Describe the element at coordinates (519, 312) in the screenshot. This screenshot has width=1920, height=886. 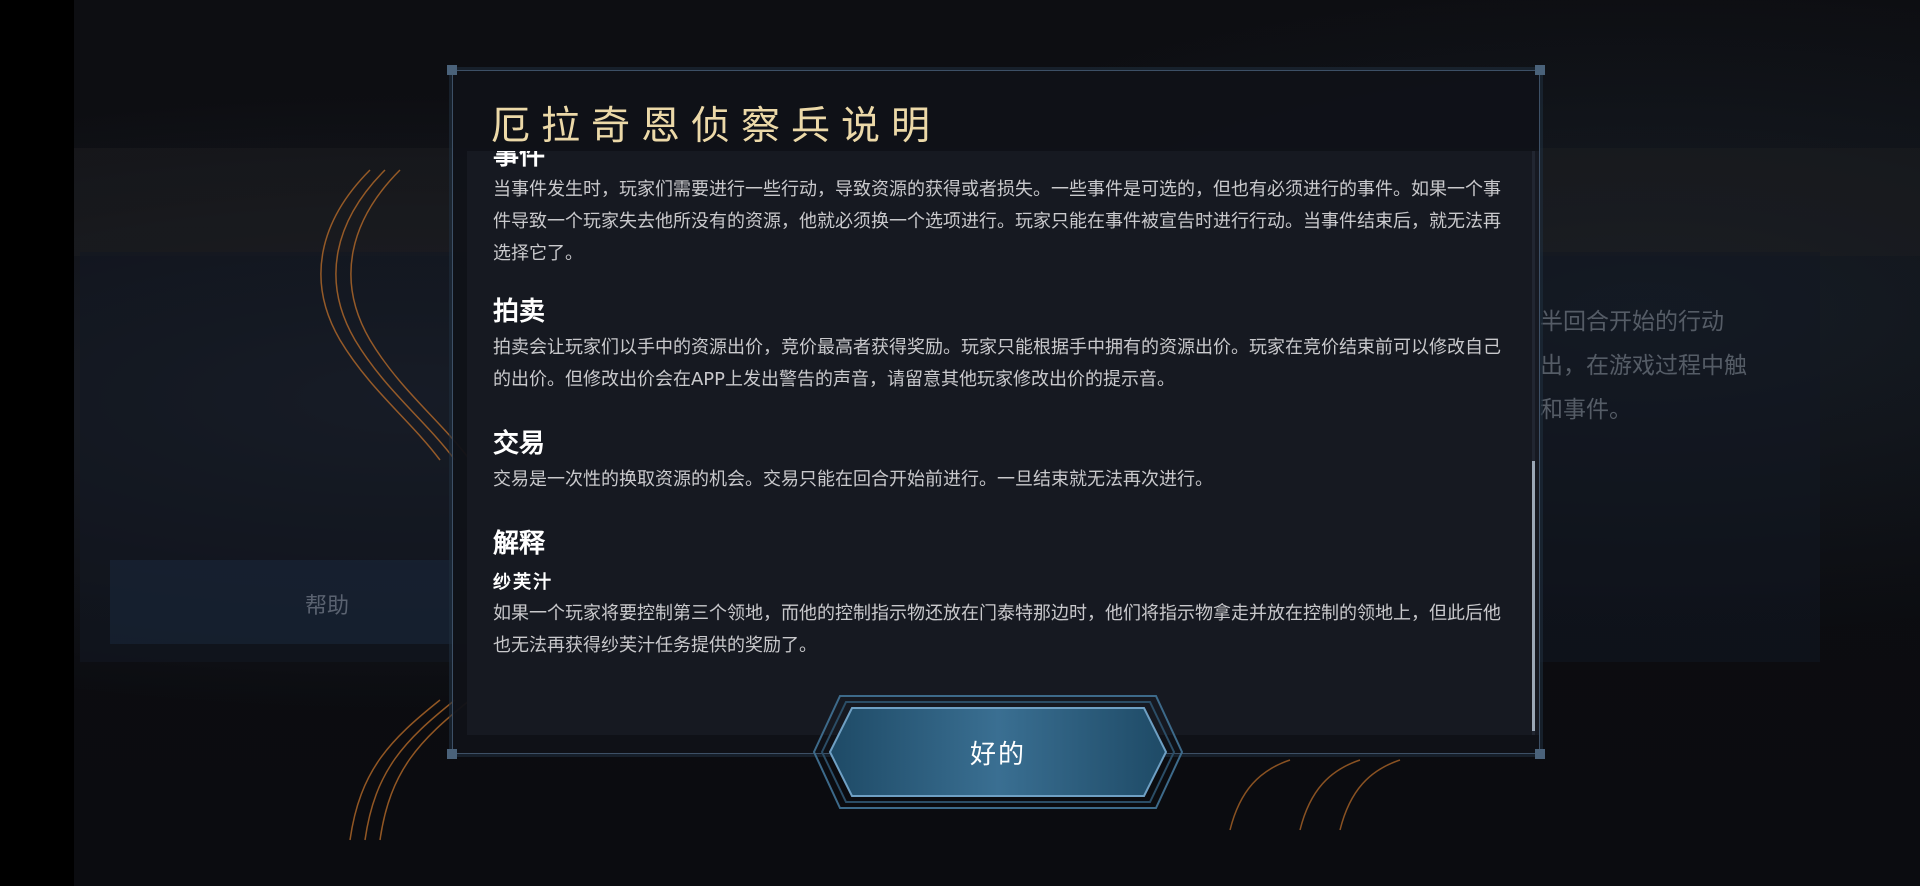
I see `section-title: 拍卖` at that location.